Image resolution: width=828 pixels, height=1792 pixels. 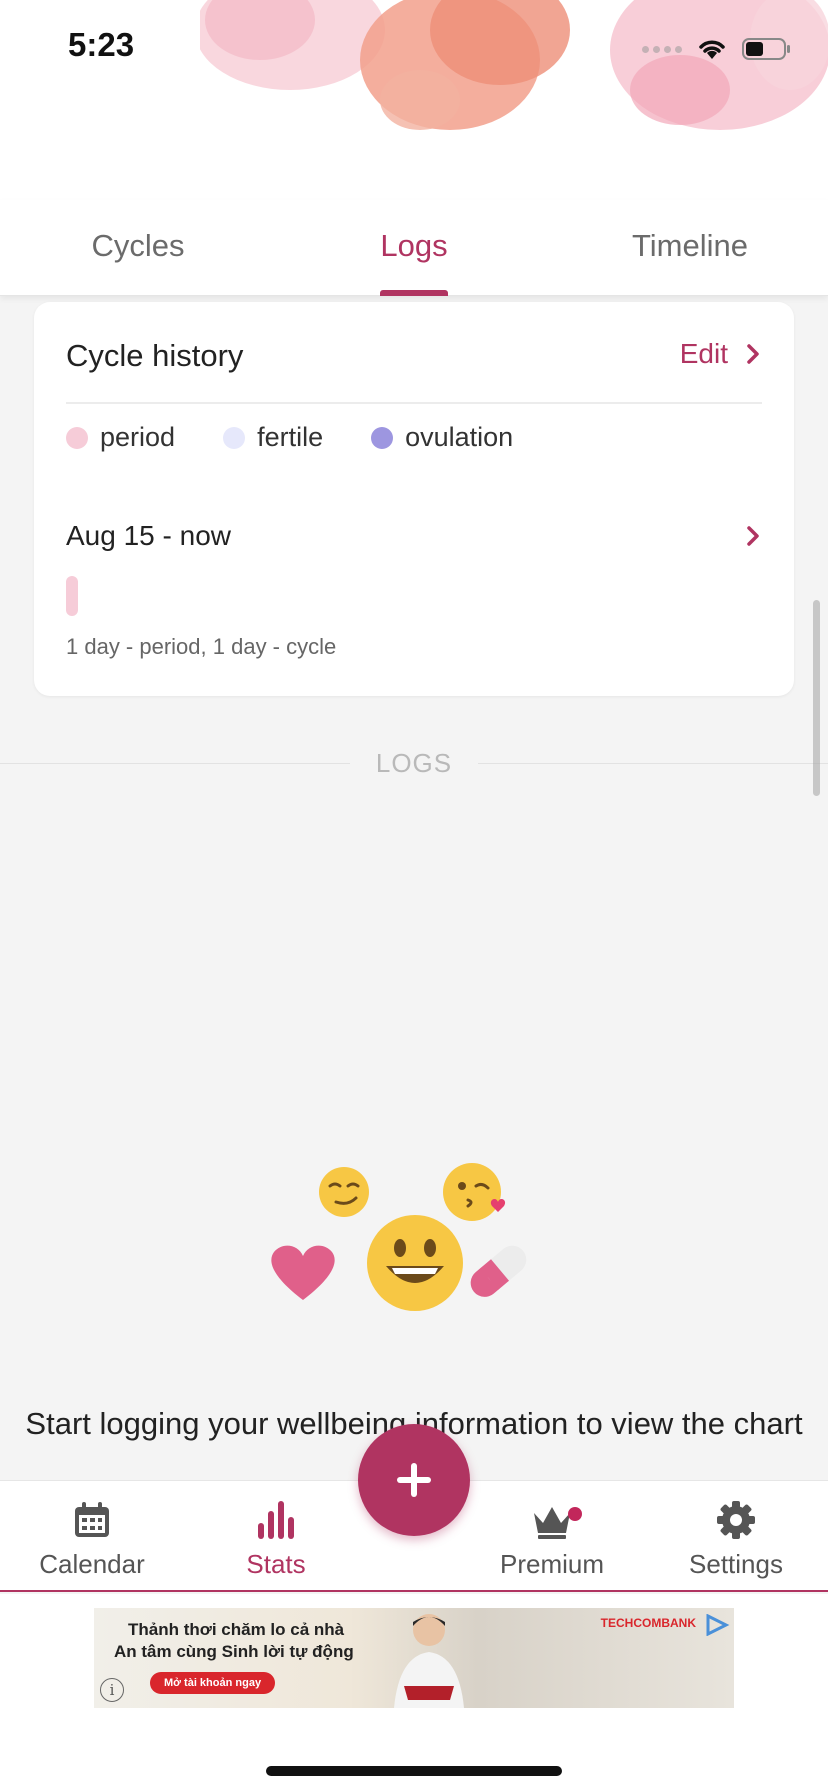 What do you see at coordinates (213, 1683) in the screenshot?
I see `ad-cta-button: Mở tài khoản ngay` at bounding box center [213, 1683].